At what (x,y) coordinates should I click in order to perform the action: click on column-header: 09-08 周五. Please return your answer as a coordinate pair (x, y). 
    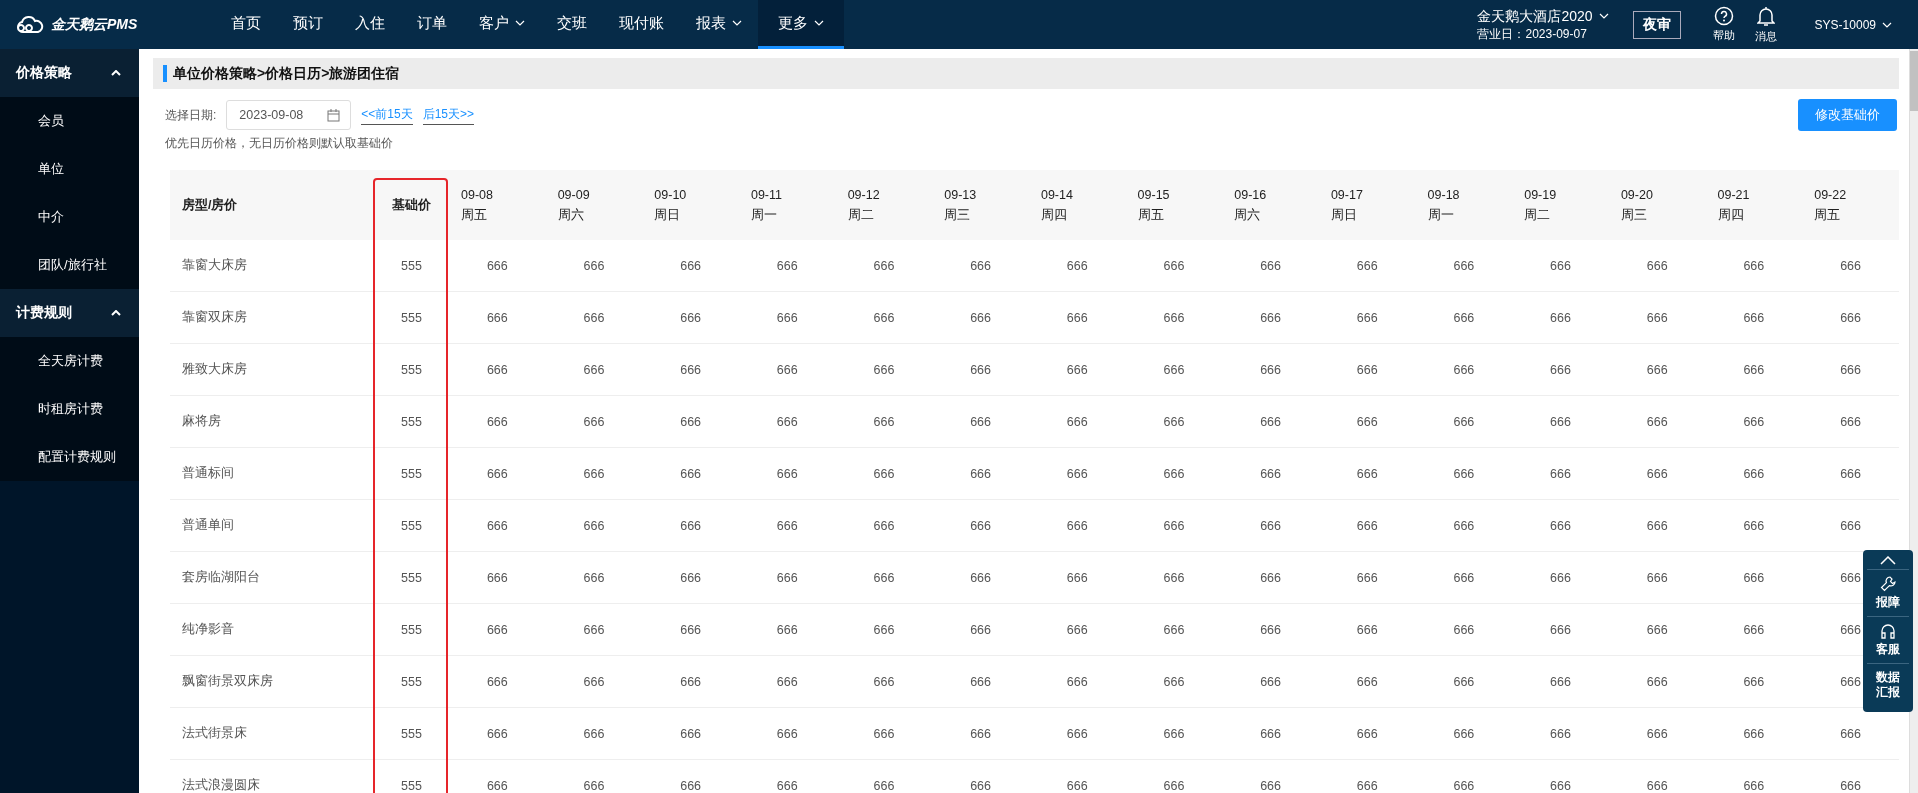
    Looking at the image, I should click on (497, 205).